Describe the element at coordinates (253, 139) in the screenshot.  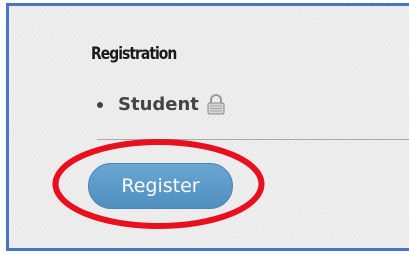
I see `divider` at that location.